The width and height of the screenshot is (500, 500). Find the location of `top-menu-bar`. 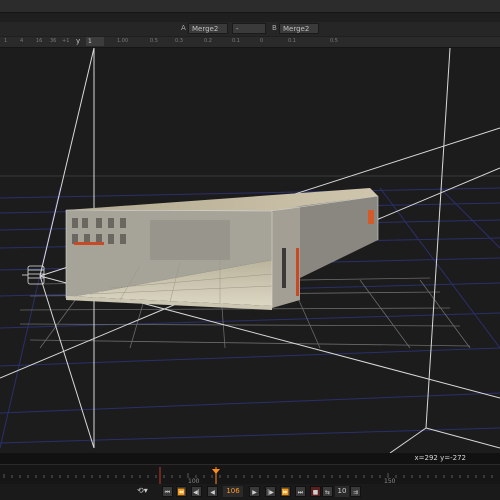

top-menu-bar is located at coordinates (250, 6).